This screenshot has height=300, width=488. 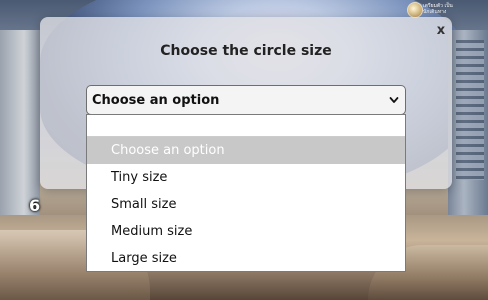 What do you see at coordinates (246, 100) in the screenshot?
I see `circle-size-select: Choose an option` at bounding box center [246, 100].